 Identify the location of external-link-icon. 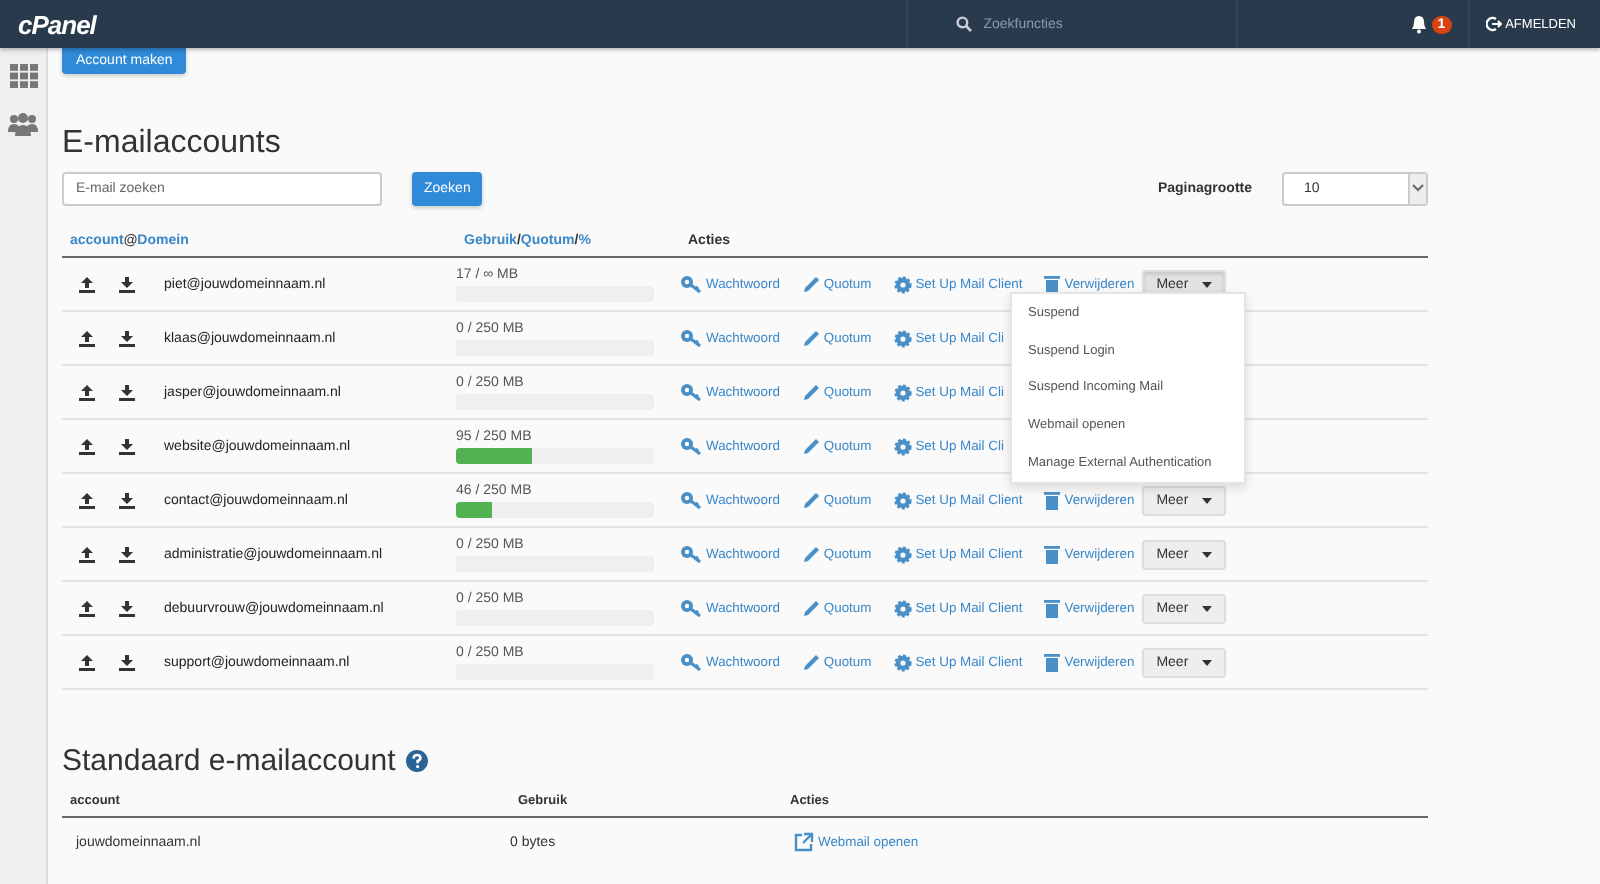
(804, 842).